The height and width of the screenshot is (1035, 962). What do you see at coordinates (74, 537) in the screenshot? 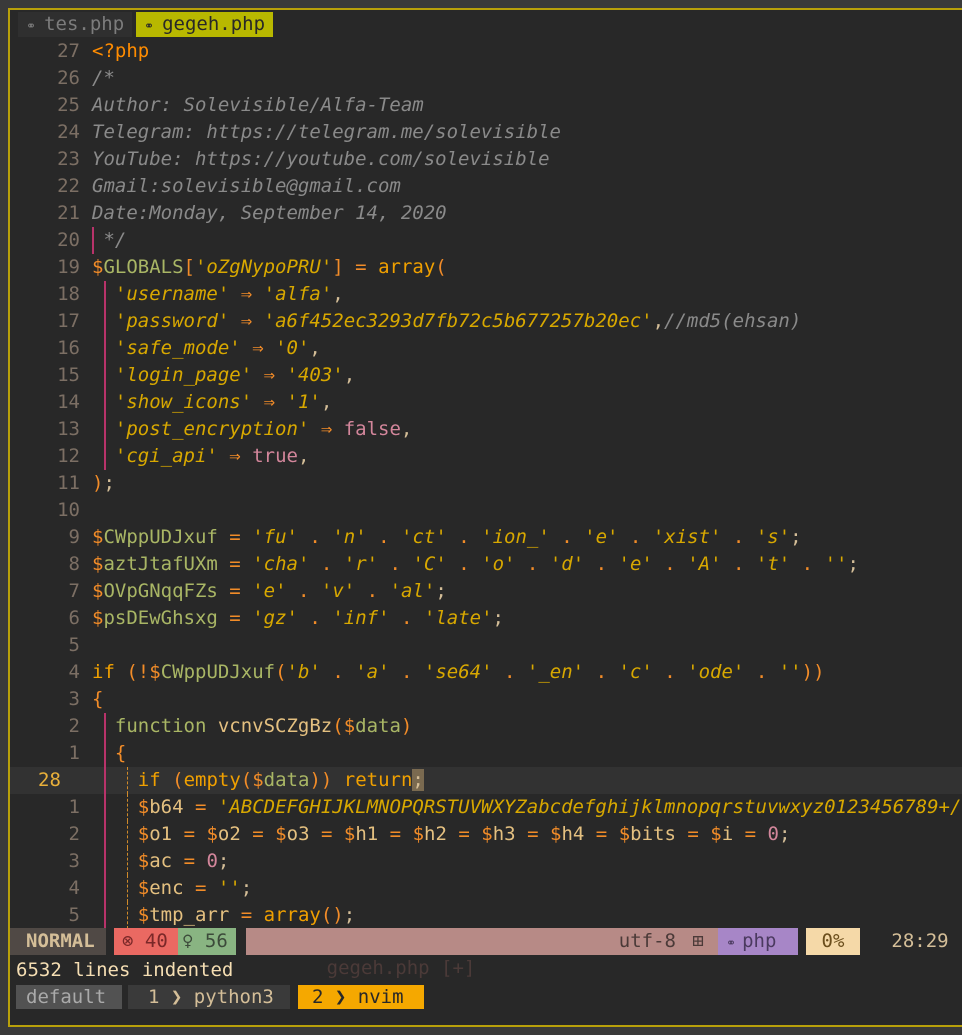
I see `line-number: 9` at bounding box center [74, 537].